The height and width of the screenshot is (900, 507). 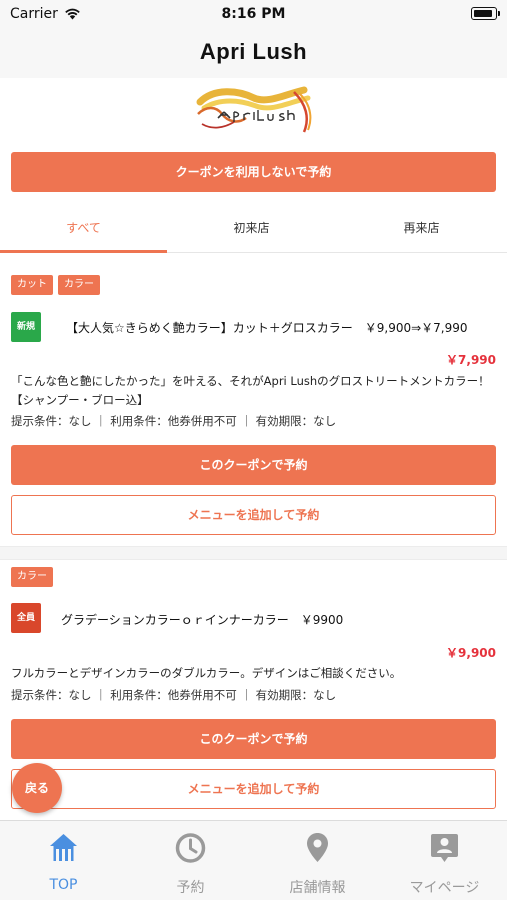 What do you see at coordinates (317, 847) in the screenshot?
I see `location-pin-icon` at bounding box center [317, 847].